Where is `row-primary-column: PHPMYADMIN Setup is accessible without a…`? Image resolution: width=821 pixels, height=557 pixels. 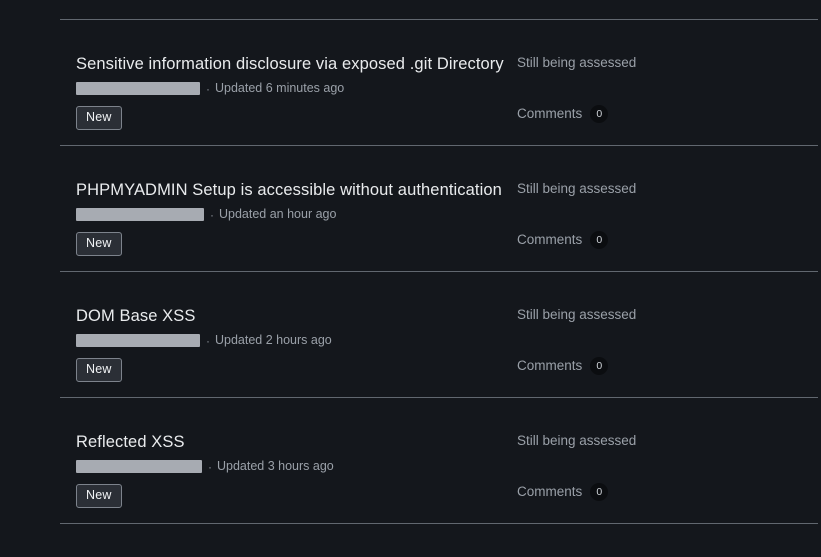
row-primary-column: PHPMYADMIN Setup is accessible without a… is located at coordinates (289, 201).